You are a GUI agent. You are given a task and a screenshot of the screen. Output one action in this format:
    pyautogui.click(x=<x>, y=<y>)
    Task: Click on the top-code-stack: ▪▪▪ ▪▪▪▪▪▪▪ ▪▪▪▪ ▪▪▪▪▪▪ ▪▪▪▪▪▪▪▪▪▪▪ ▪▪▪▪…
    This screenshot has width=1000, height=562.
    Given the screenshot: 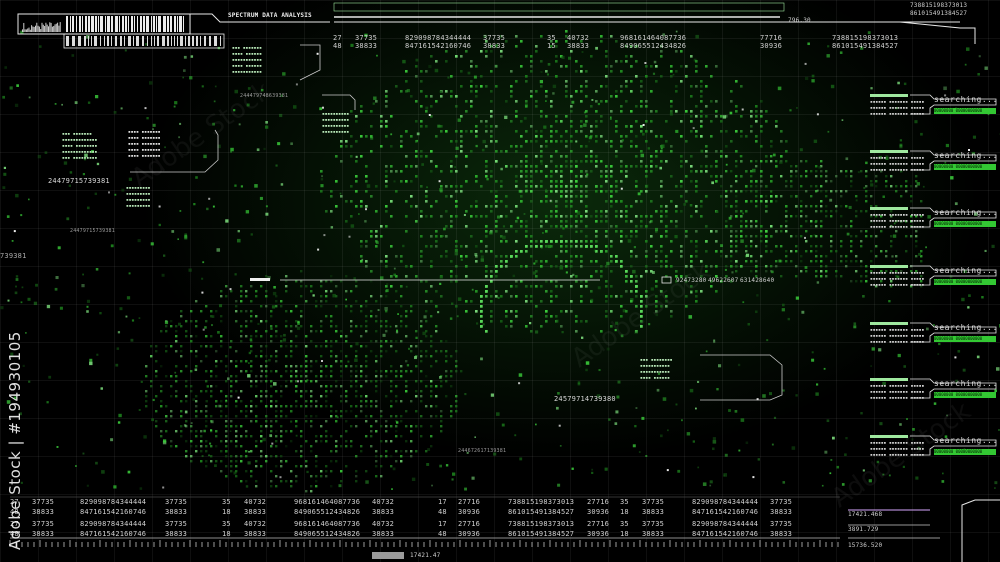 What is the action you would take?
    pyautogui.click(x=247, y=60)
    